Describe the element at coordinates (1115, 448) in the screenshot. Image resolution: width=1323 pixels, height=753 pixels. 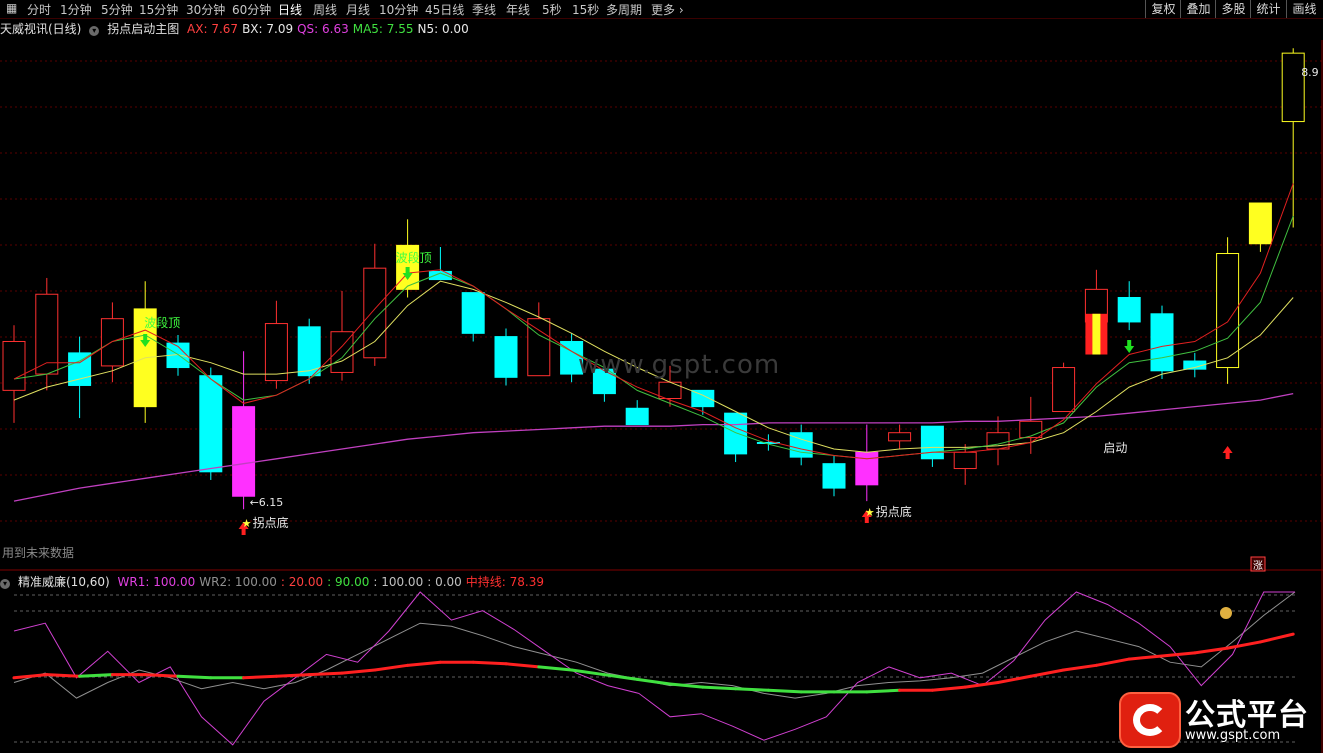
I see `start-label: 启动` at that location.